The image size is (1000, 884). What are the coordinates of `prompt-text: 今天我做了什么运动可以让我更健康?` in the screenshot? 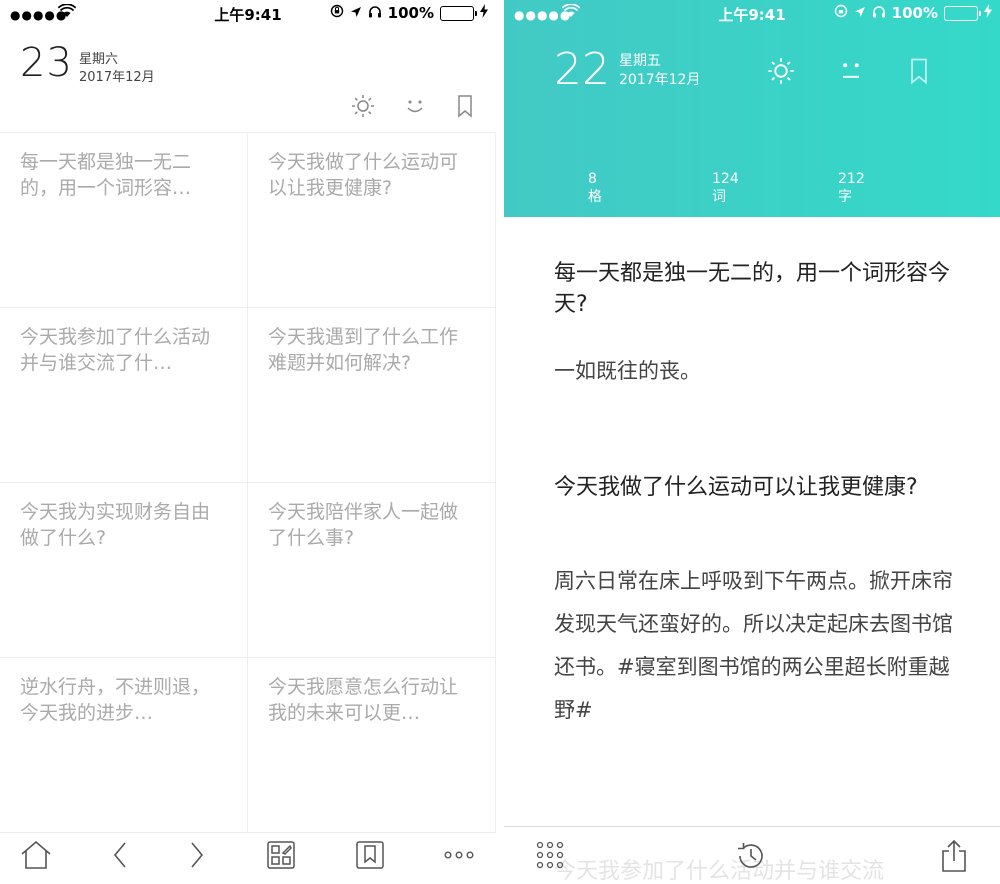 It's located at (363, 175).